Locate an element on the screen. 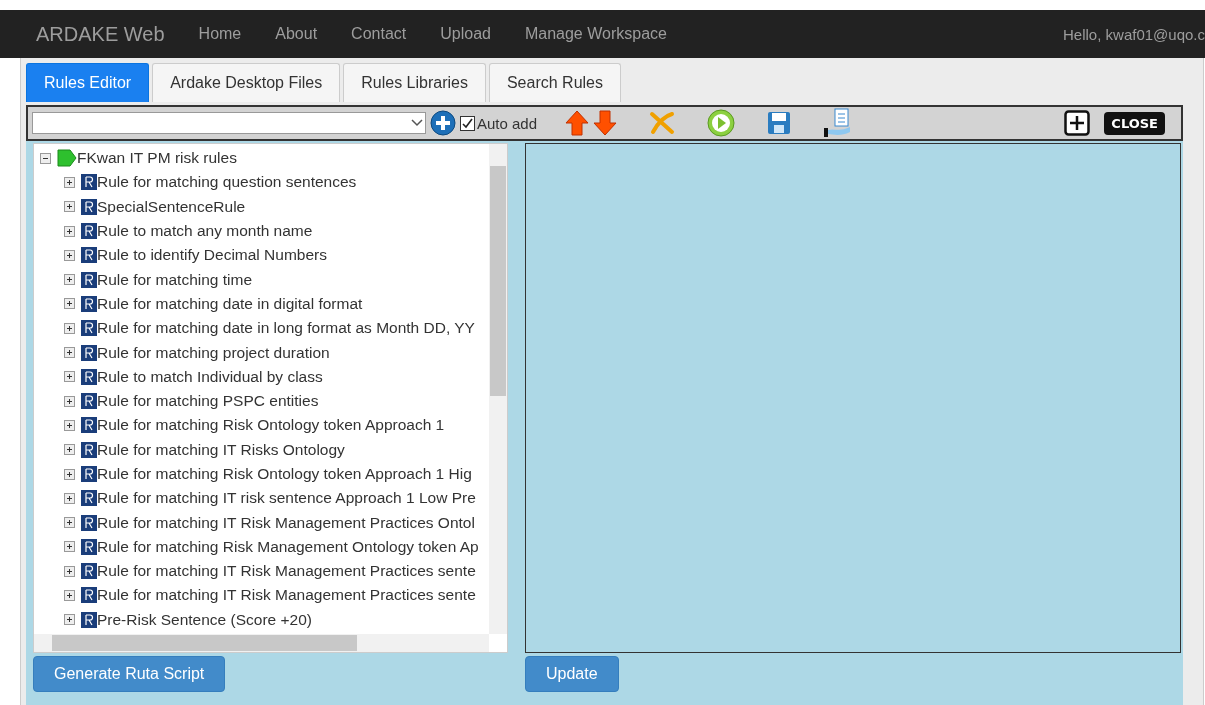 This screenshot has width=1205, height=705. tree-item-label: Pre-Risk Sentence (Score +20) is located at coordinates (204, 619).